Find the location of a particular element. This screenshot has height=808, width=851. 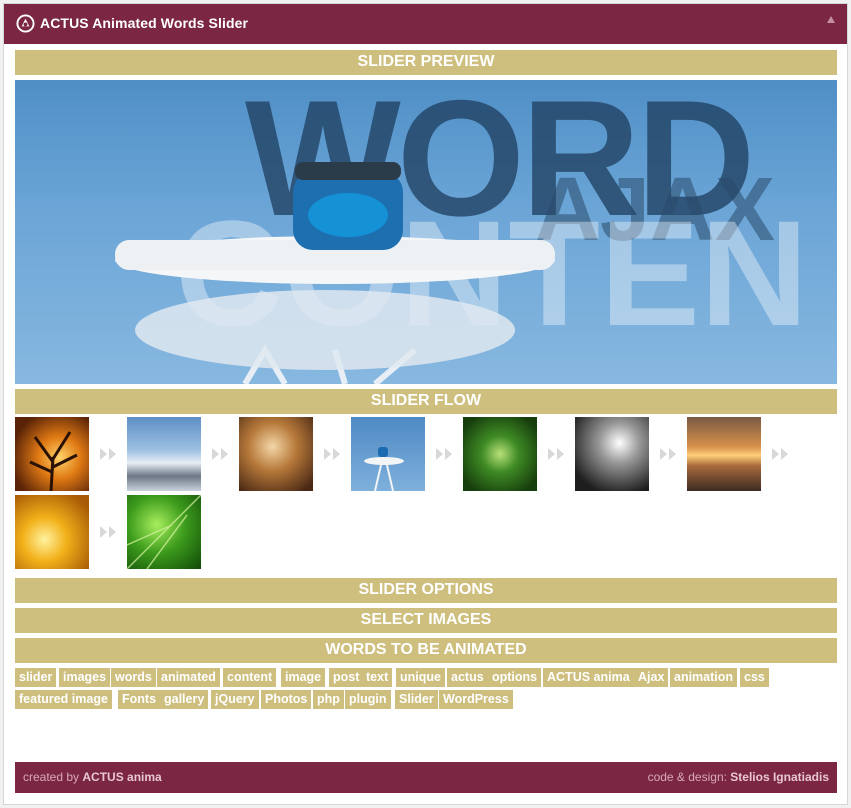

collapse-arrow-icon is located at coordinates (831, 19).